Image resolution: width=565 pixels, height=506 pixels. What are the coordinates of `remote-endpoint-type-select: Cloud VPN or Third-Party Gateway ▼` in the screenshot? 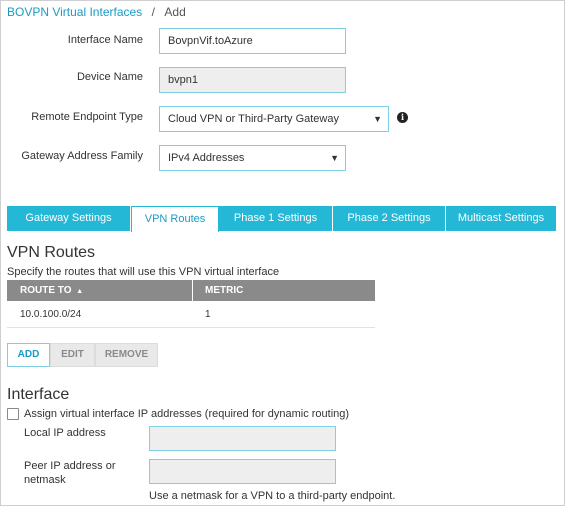 It's located at (274, 119).